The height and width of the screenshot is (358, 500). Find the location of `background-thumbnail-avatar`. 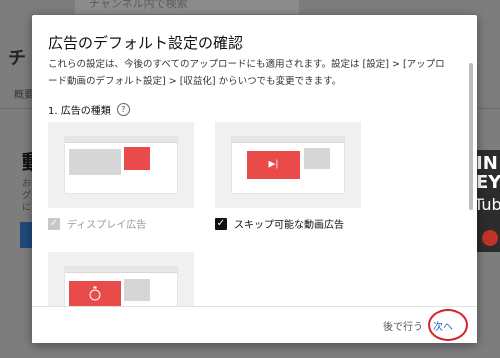

background-thumbnail-avatar is located at coordinates (490, 238).